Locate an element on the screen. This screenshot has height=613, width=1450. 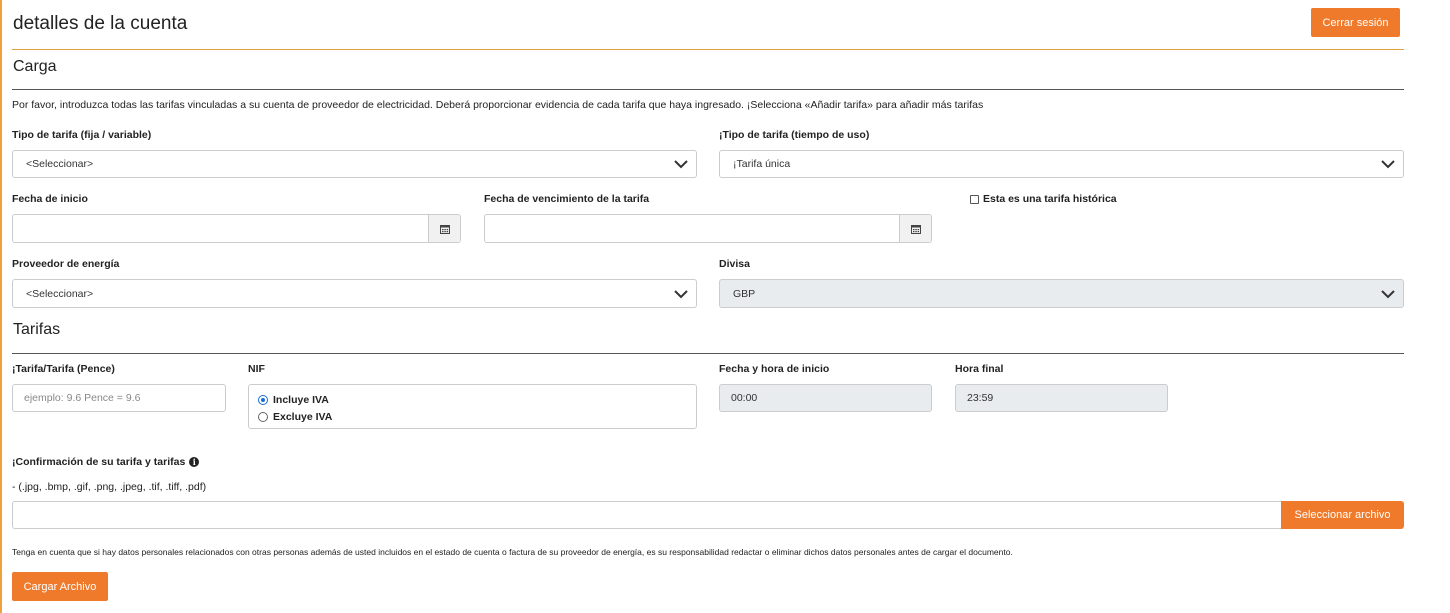
confirmation-label: ¡Confirmación de su tarifa y tarifas is located at coordinates (99, 462).